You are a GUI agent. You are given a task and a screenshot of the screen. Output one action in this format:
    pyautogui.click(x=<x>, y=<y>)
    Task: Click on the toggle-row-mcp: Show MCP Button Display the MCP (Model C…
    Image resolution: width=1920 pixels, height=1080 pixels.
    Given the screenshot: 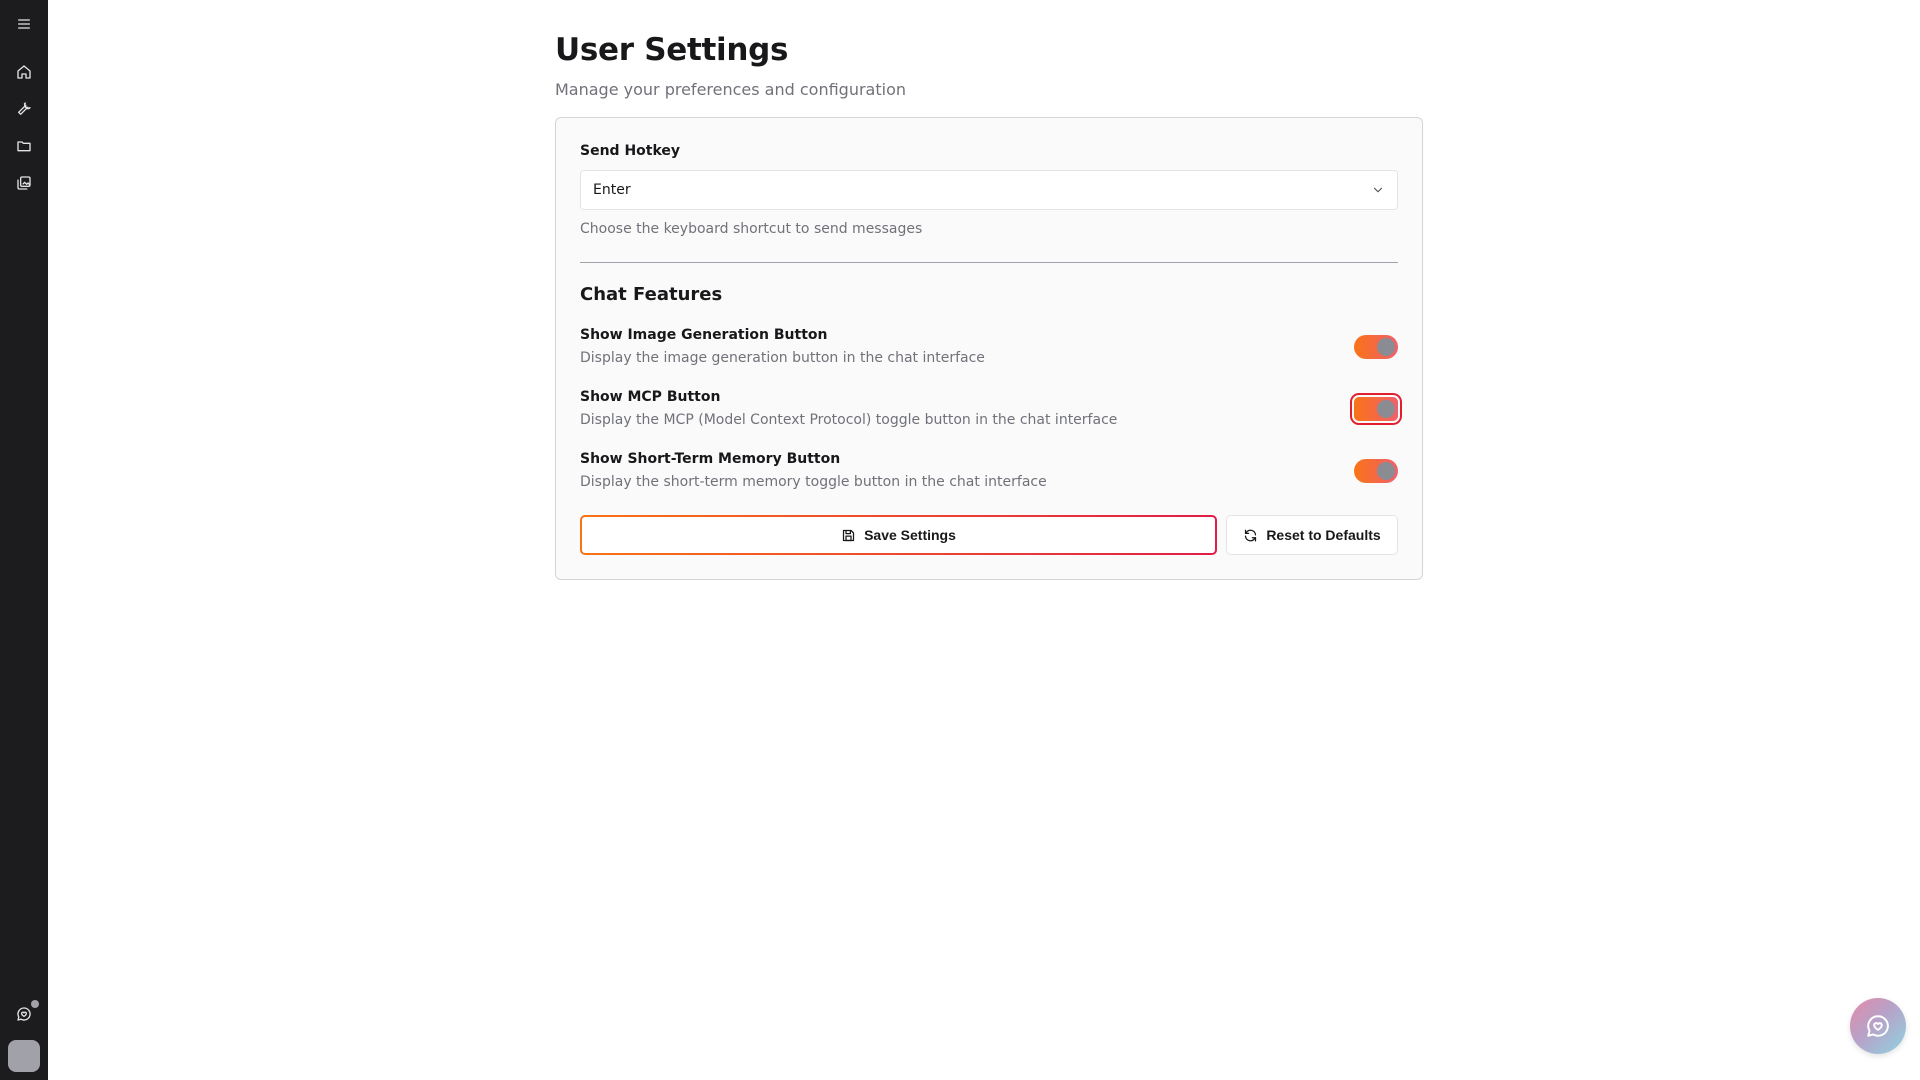 What is the action you would take?
    pyautogui.click(x=991, y=408)
    